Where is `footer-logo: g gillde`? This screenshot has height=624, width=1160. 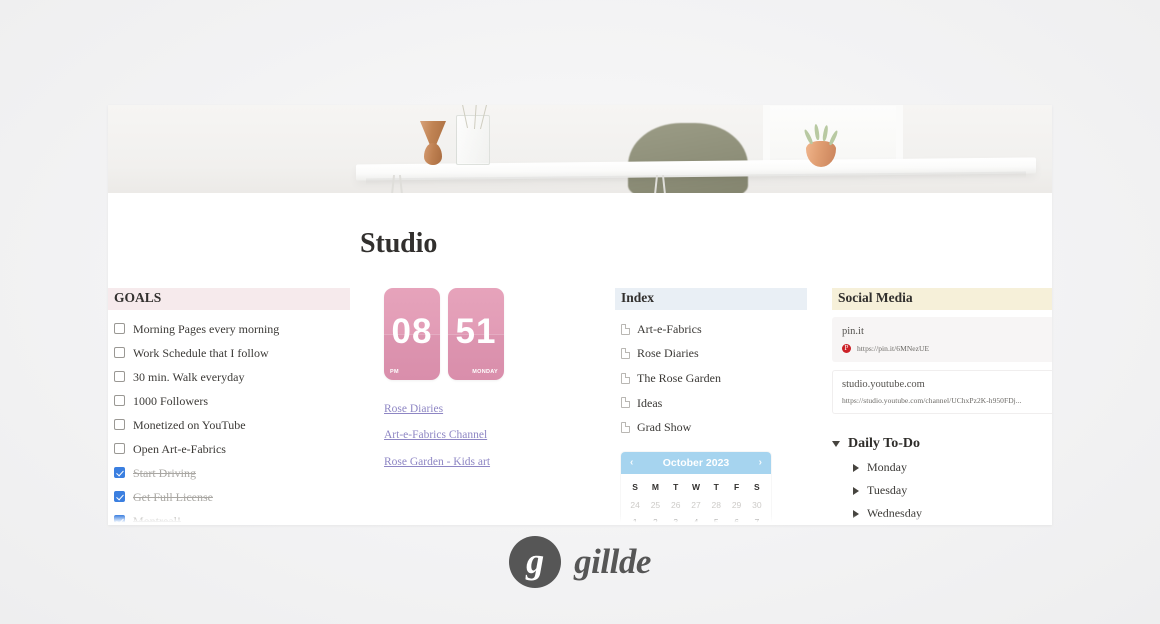
footer-logo: g gillde is located at coordinates (580, 562).